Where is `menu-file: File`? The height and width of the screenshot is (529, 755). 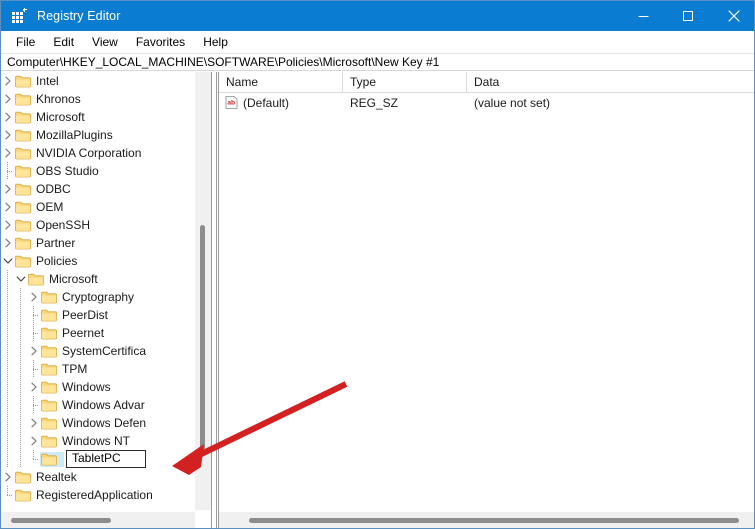
menu-file: File is located at coordinates (25, 42).